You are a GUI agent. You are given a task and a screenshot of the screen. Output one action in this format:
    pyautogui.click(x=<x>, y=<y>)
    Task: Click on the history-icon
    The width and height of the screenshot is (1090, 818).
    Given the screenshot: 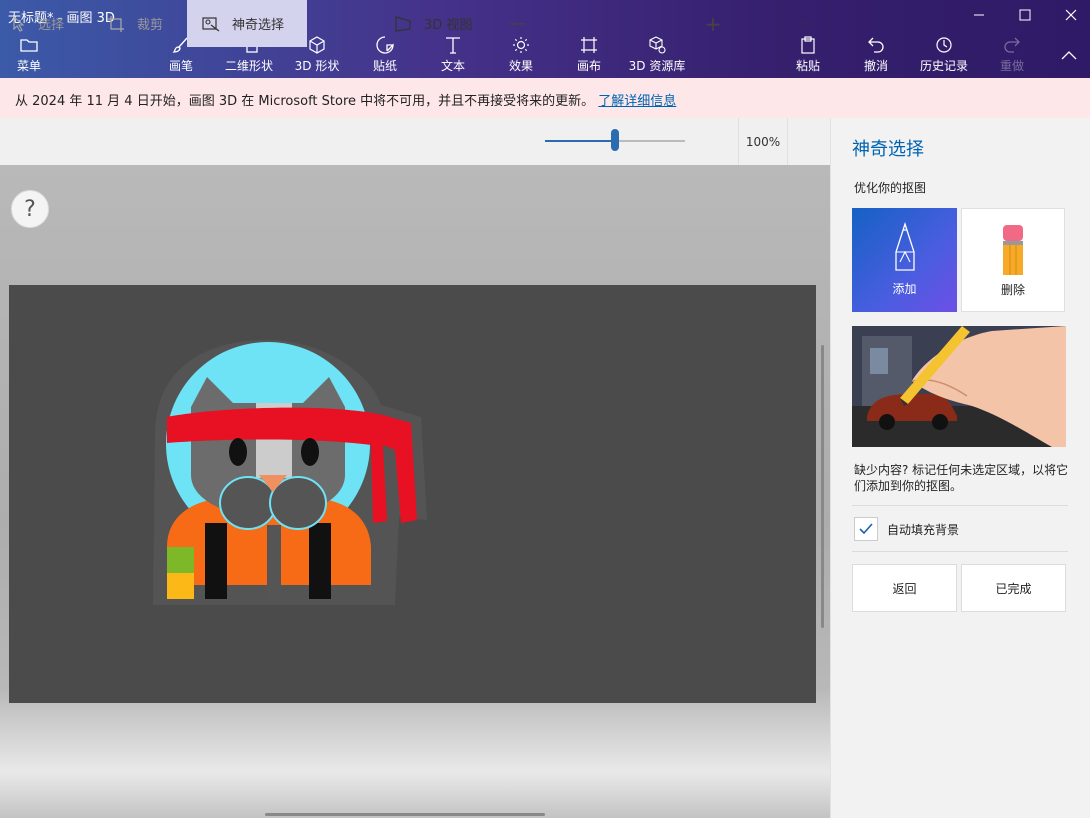 What is the action you would take?
    pyautogui.click(x=944, y=45)
    